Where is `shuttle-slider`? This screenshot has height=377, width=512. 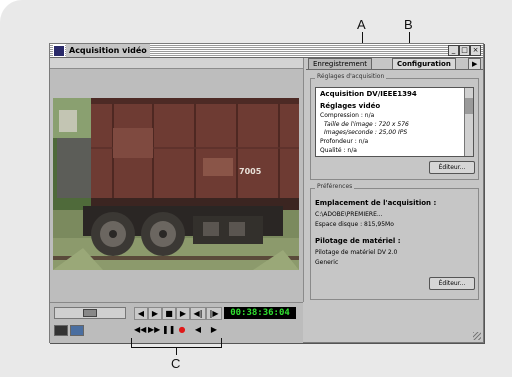
shuttle-slider is located at coordinates (90, 313).